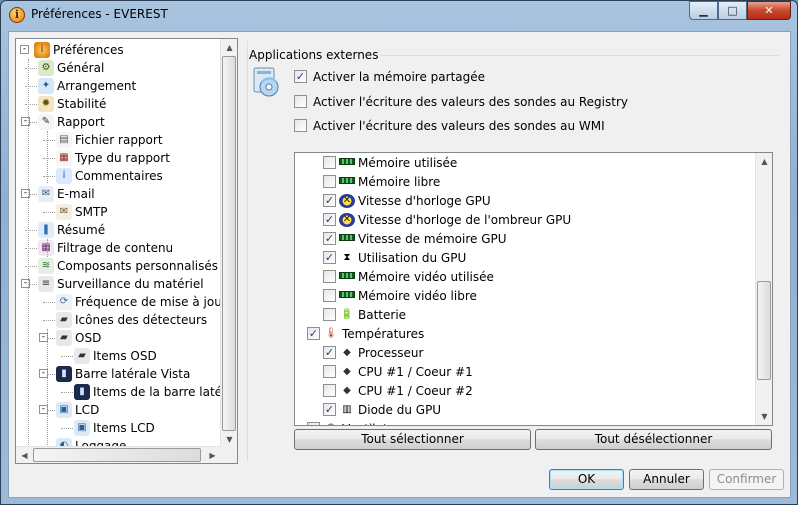 The image size is (798, 505). I want to click on tree-horizontal-scrollbar: ◀ ▶, so click(118, 454).